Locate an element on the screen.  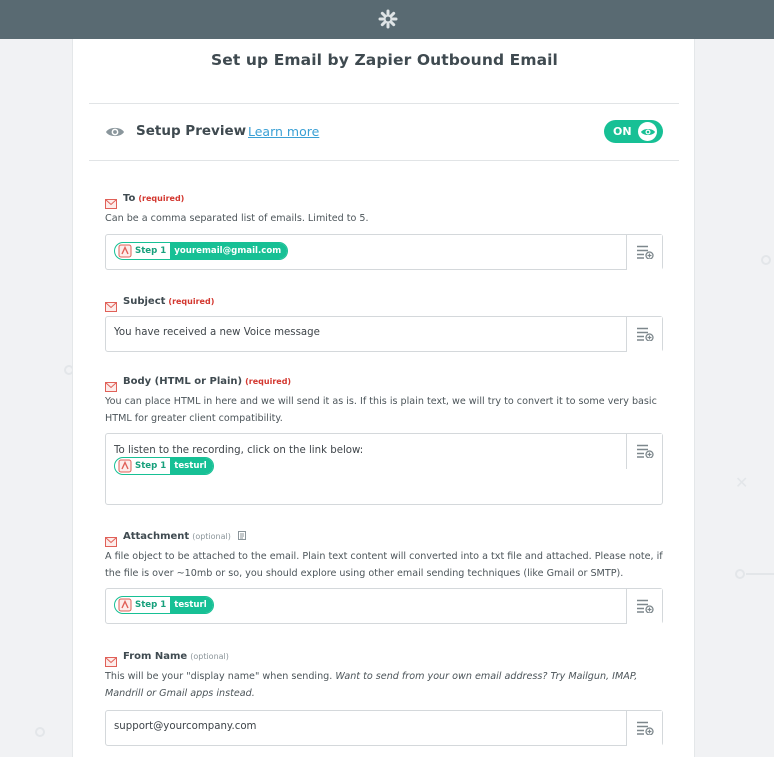
to-label: To is located at coordinates (129, 198).